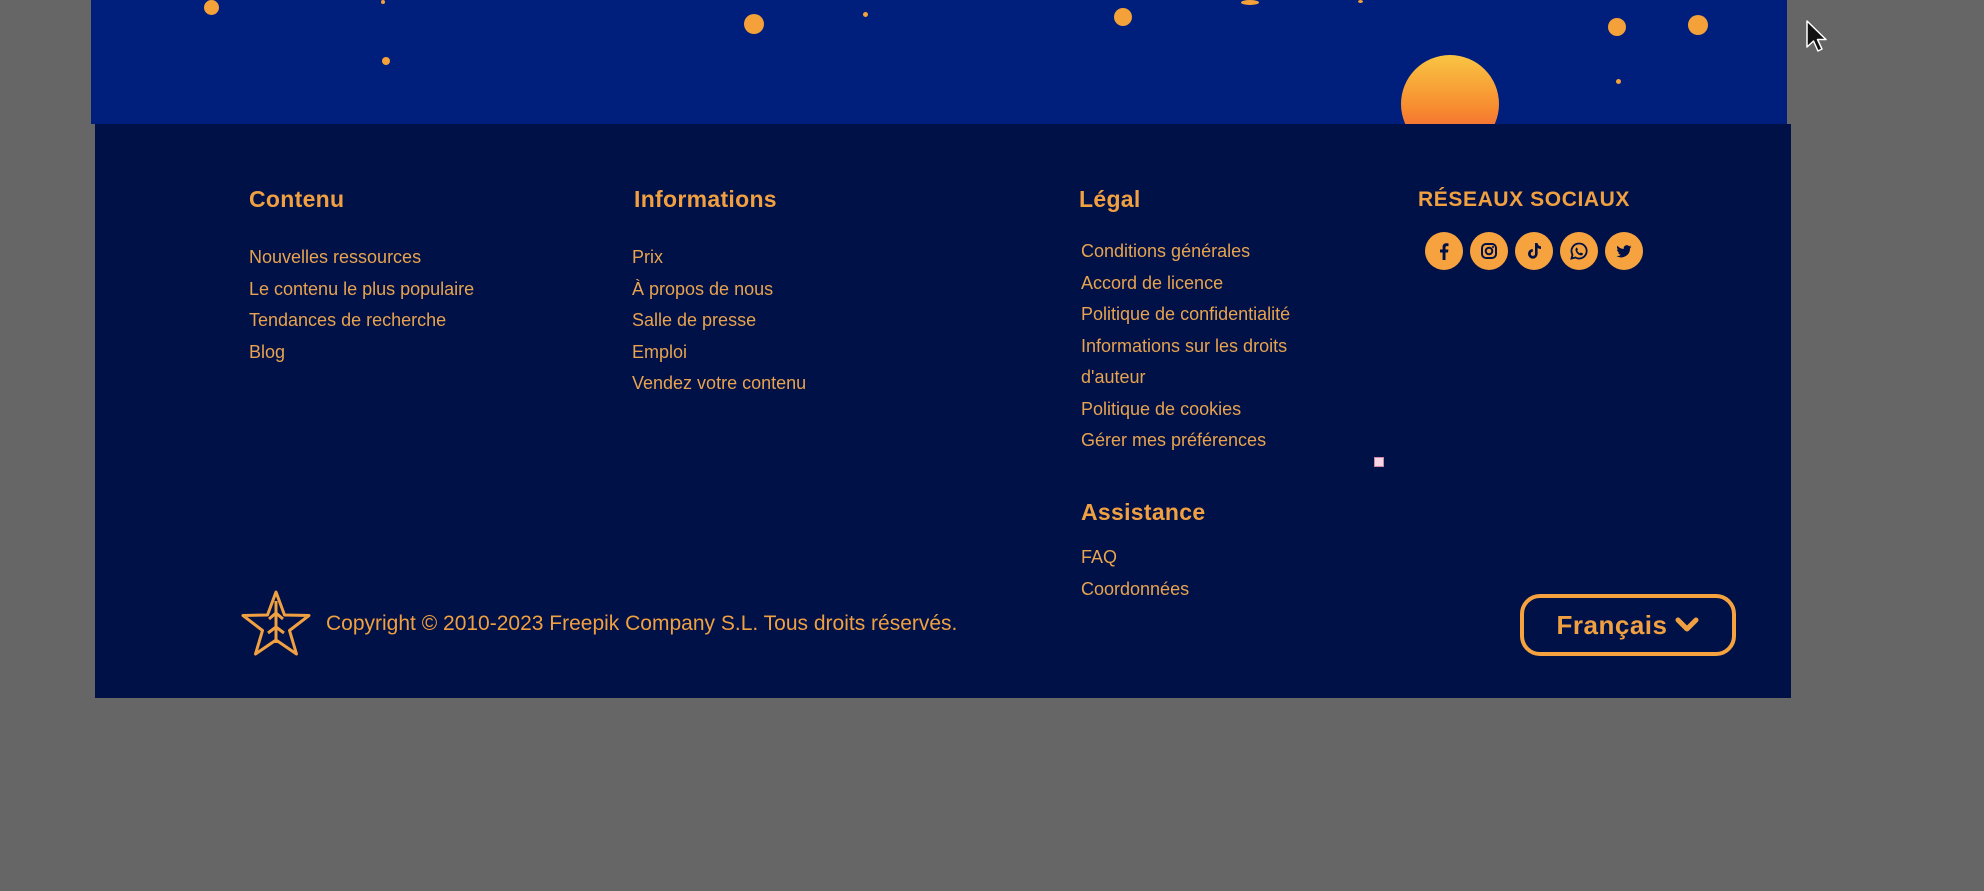  I want to click on footer-link-faq: FAQ, so click(1135, 558).